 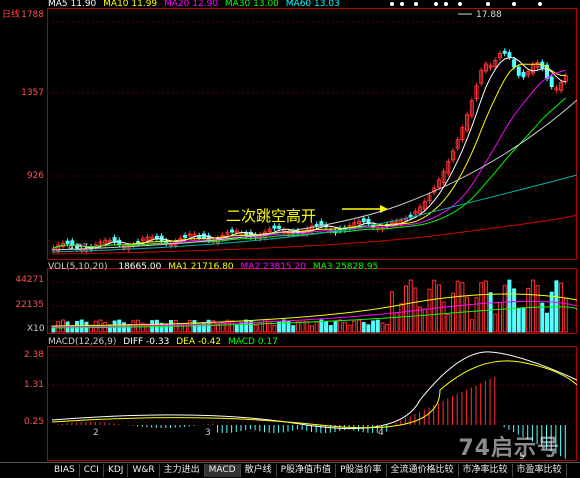 I want to click on annotation-arrowhead, so click(x=384, y=209).